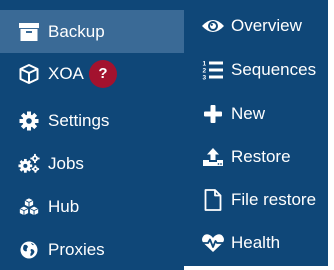 Image resolution: width=334 pixels, height=270 pixels. I want to click on submenu-item-label: Health, so click(256, 242).